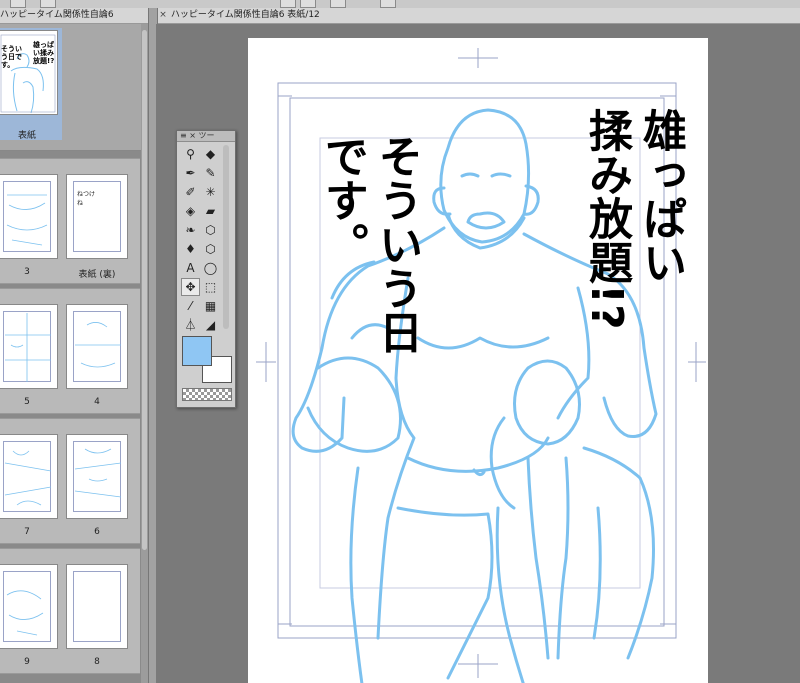 The image size is (800, 683). I want to click on gradient-icon: ▦, so click(210, 306).